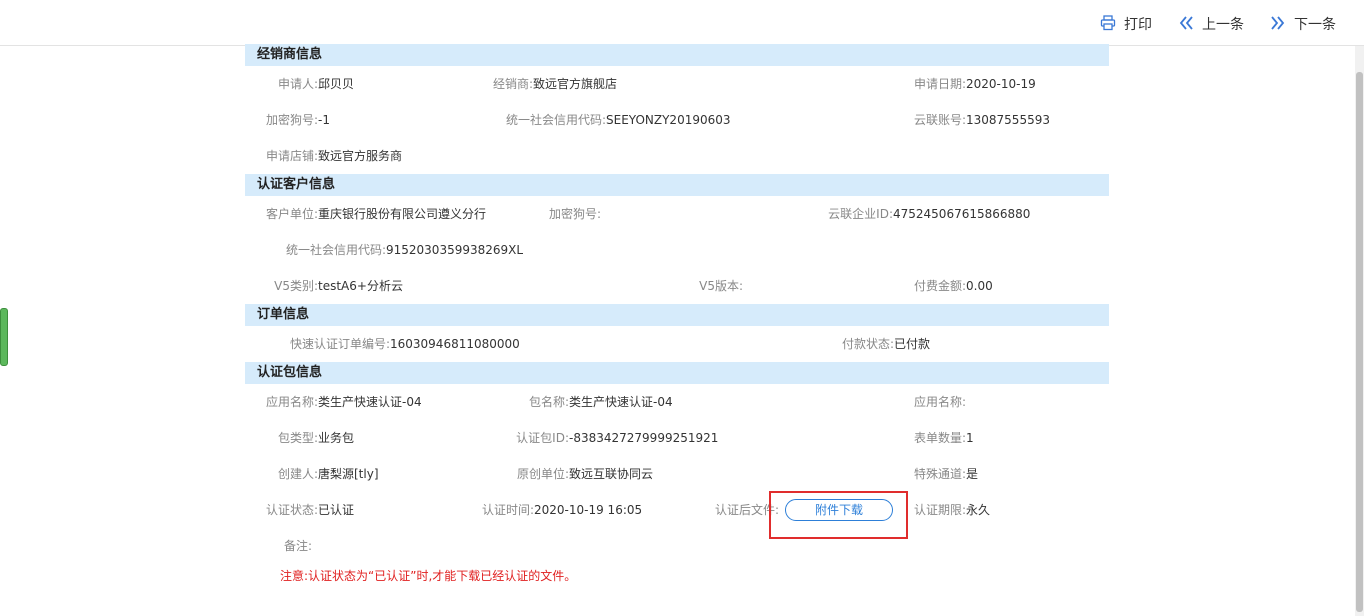 The height and width of the screenshot is (616, 1364). I want to click on apply-date-label: 申请日期:, so click(939, 84).